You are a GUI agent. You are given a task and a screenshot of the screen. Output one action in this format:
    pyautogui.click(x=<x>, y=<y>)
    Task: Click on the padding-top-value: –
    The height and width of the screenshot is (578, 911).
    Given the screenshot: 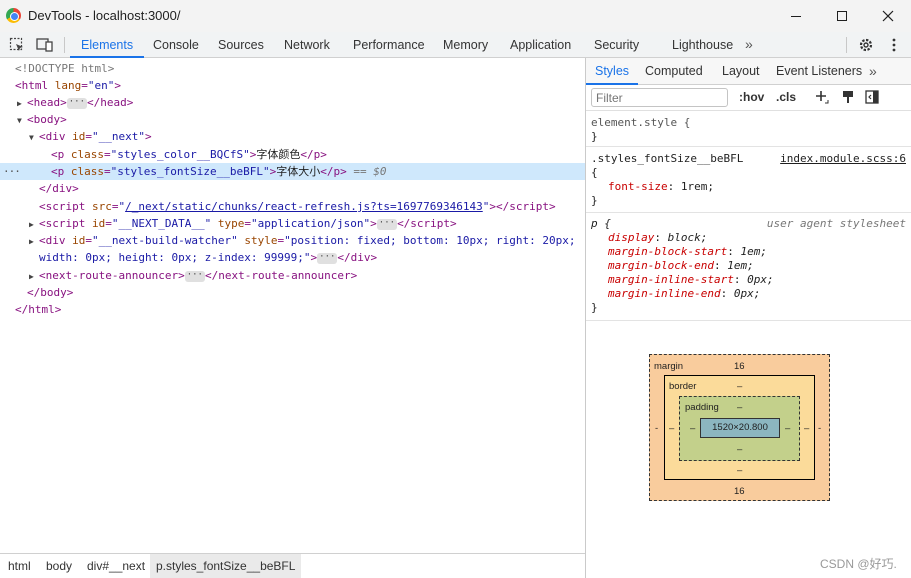 What is the action you would take?
    pyautogui.click(x=739, y=407)
    